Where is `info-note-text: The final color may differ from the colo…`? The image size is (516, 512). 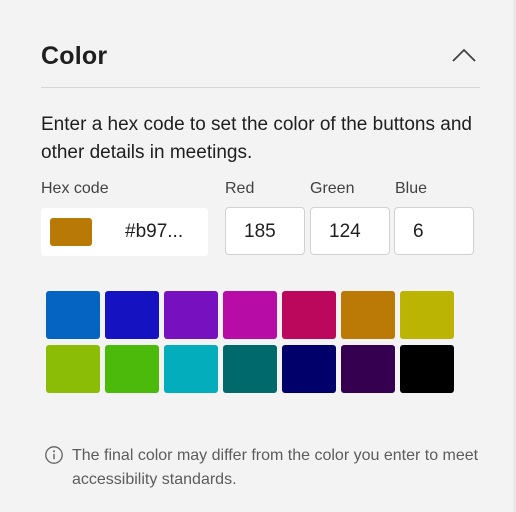 info-note-text: The final color may differ from the colo… is located at coordinates (275, 467).